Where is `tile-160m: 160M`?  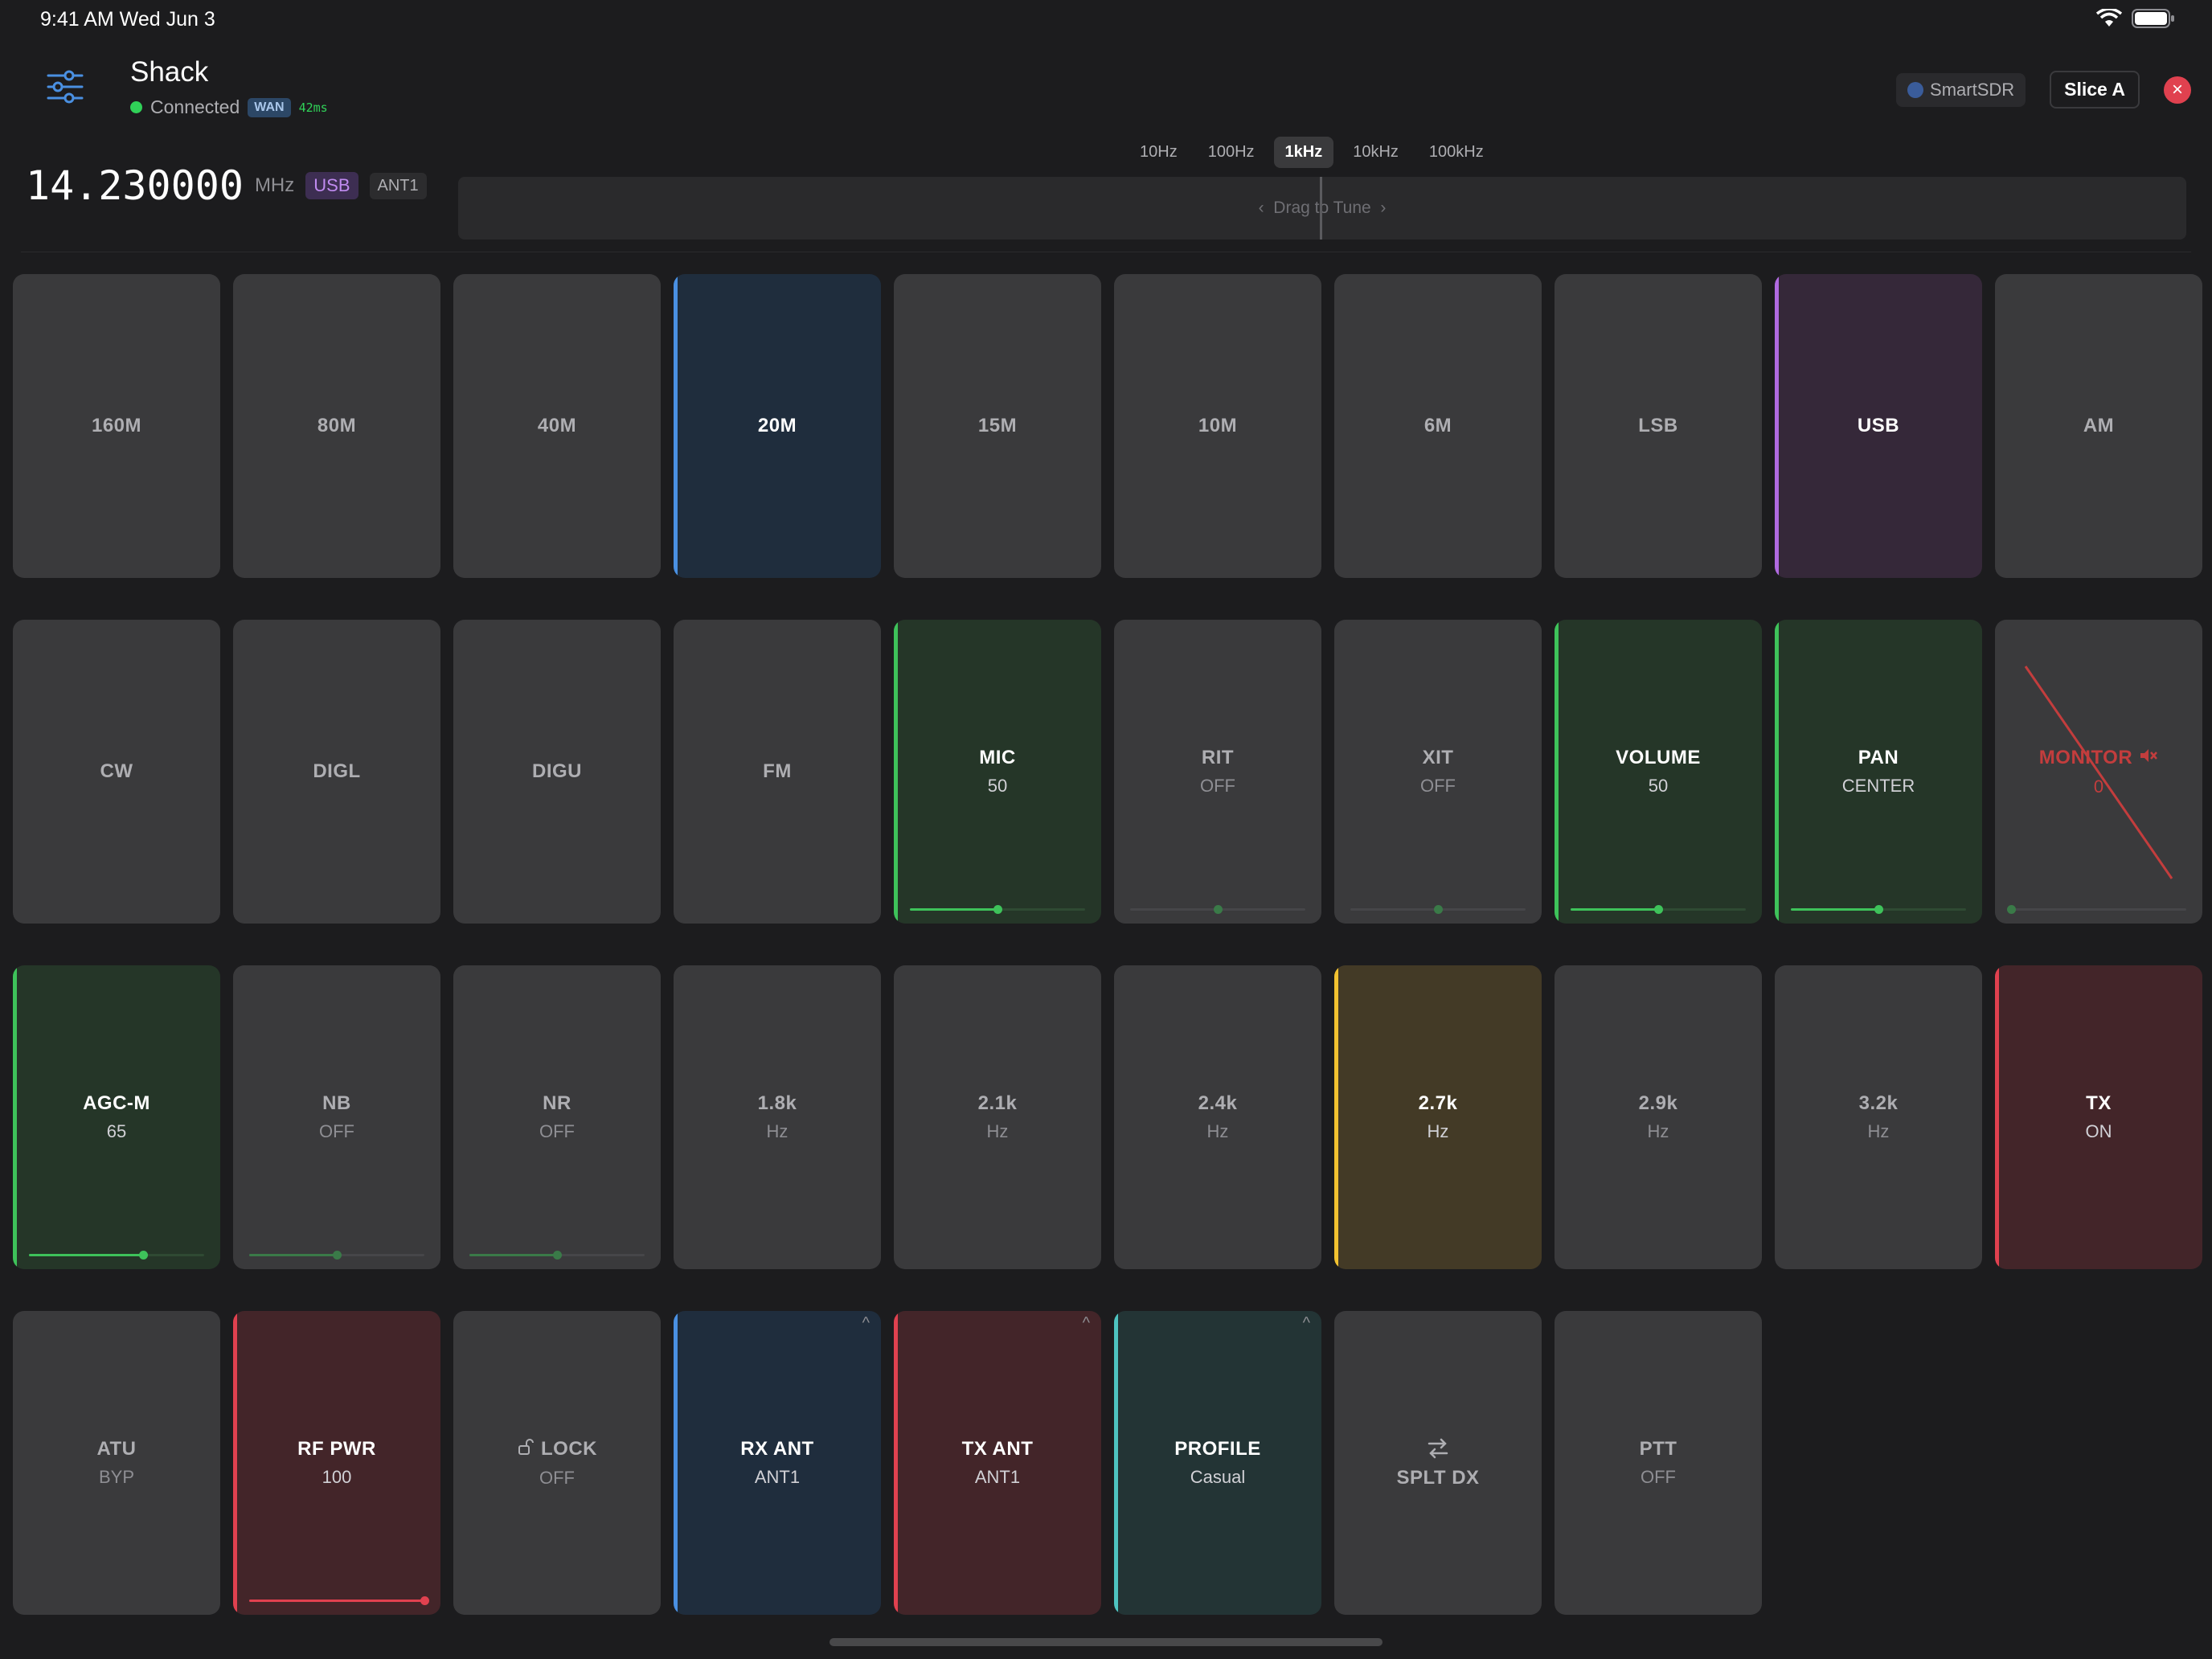
tile-160m: 160M is located at coordinates (116, 426).